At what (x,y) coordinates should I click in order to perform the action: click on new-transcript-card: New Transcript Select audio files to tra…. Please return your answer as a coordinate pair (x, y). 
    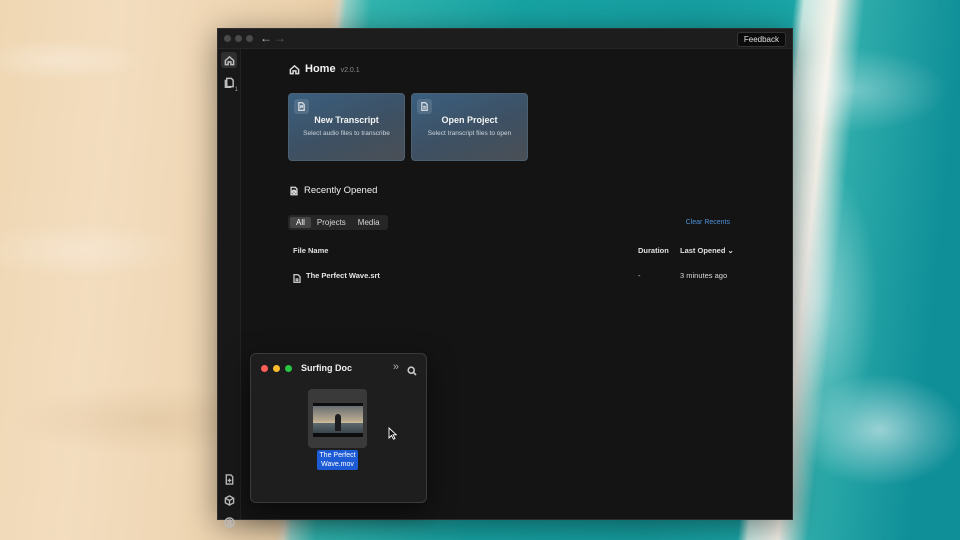
    Looking at the image, I should click on (346, 127).